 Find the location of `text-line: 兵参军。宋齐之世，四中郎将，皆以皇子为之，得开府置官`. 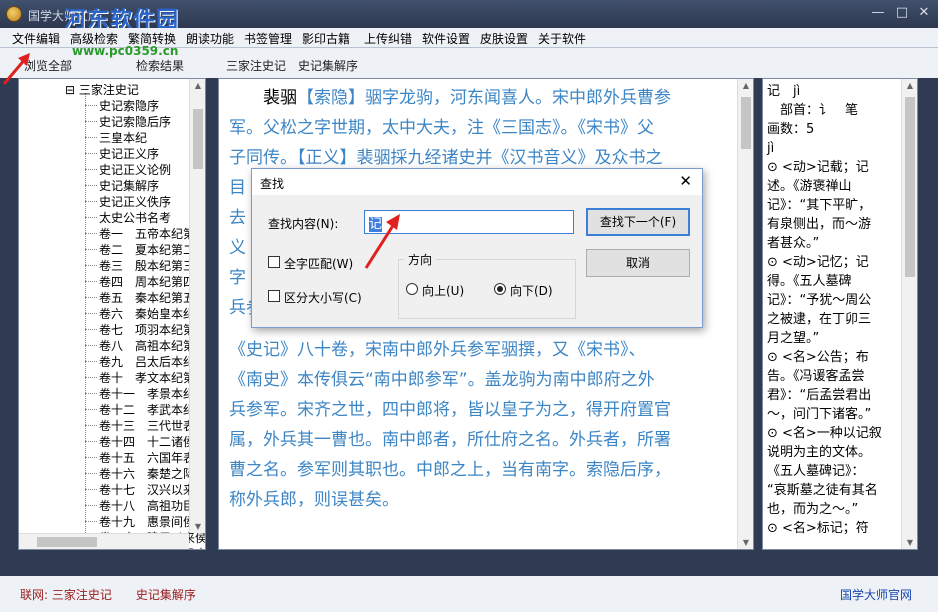

text-line: 兵参军。宋齐之世，四中郎将，皆以皇子为之，得开府置官 is located at coordinates (450, 410).